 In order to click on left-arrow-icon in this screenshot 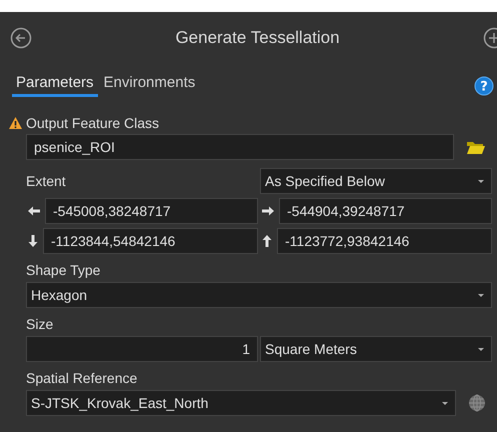, I will do `click(34, 211)`.